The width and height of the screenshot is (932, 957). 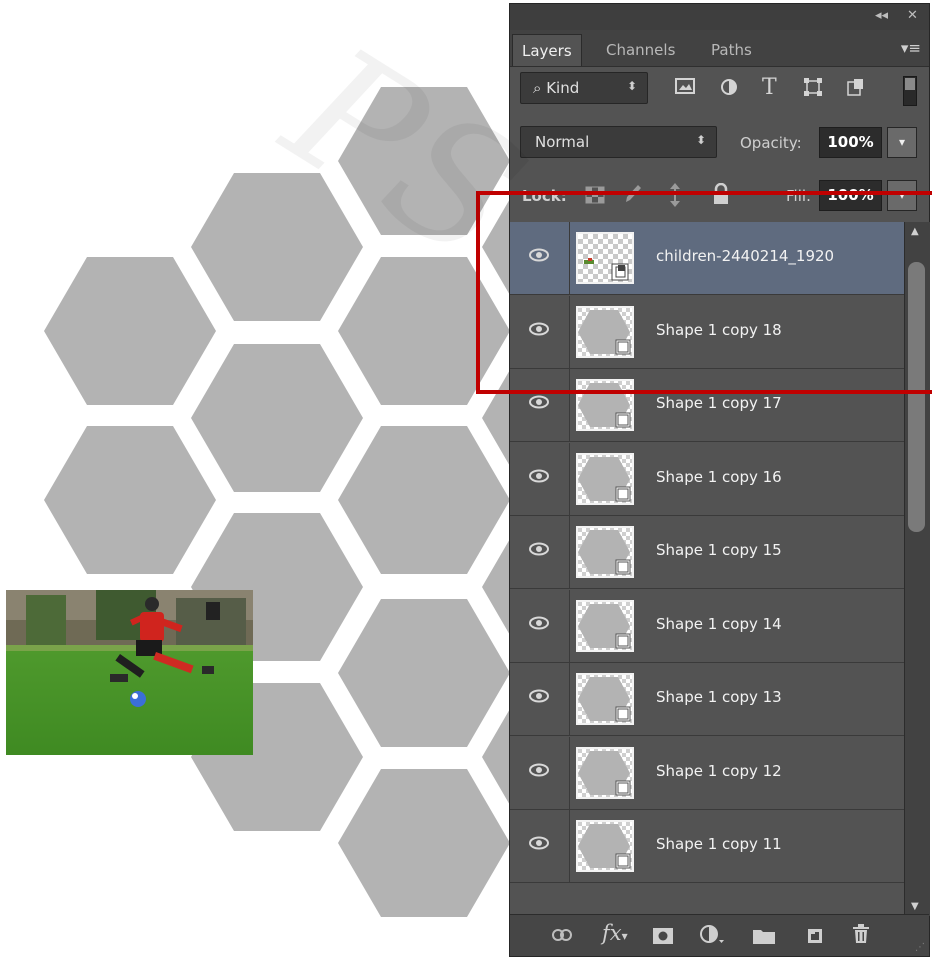 What do you see at coordinates (902, 142) in the screenshot?
I see `opacity-dropdown-button: ▾` at bounding box center [902, 142].